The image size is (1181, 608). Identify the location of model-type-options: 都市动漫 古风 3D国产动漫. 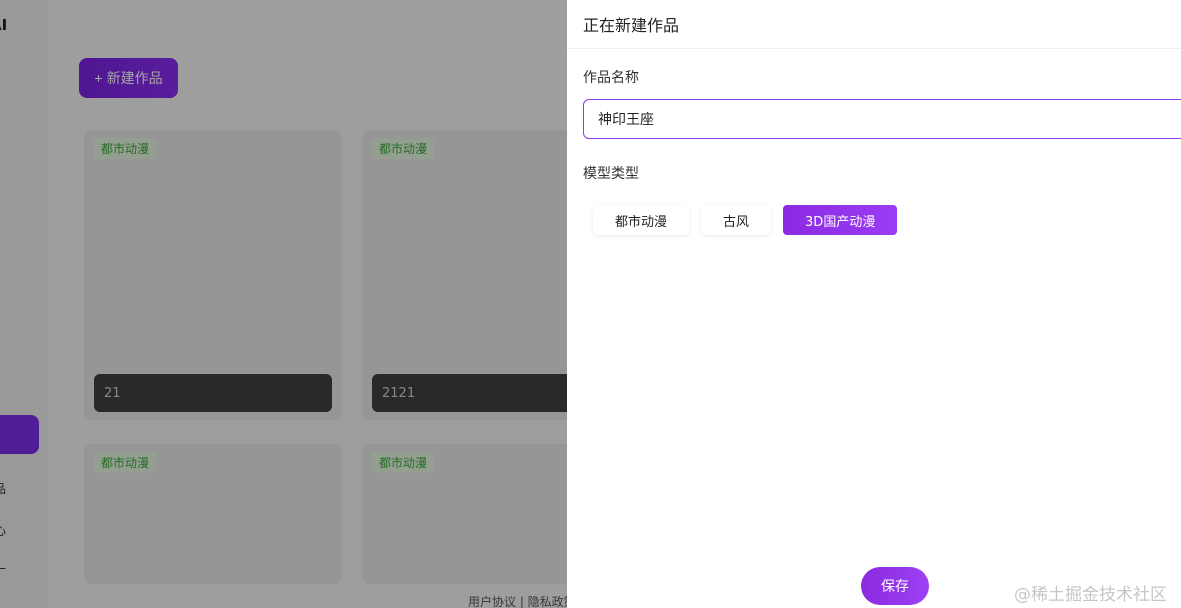
(745, 220).